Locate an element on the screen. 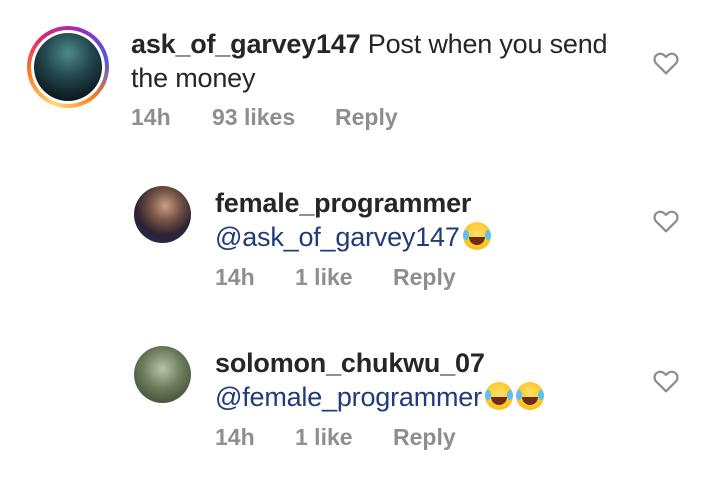 The image size is (720, 493). comment-text: Post when you send is located at coordinates (487, 44).